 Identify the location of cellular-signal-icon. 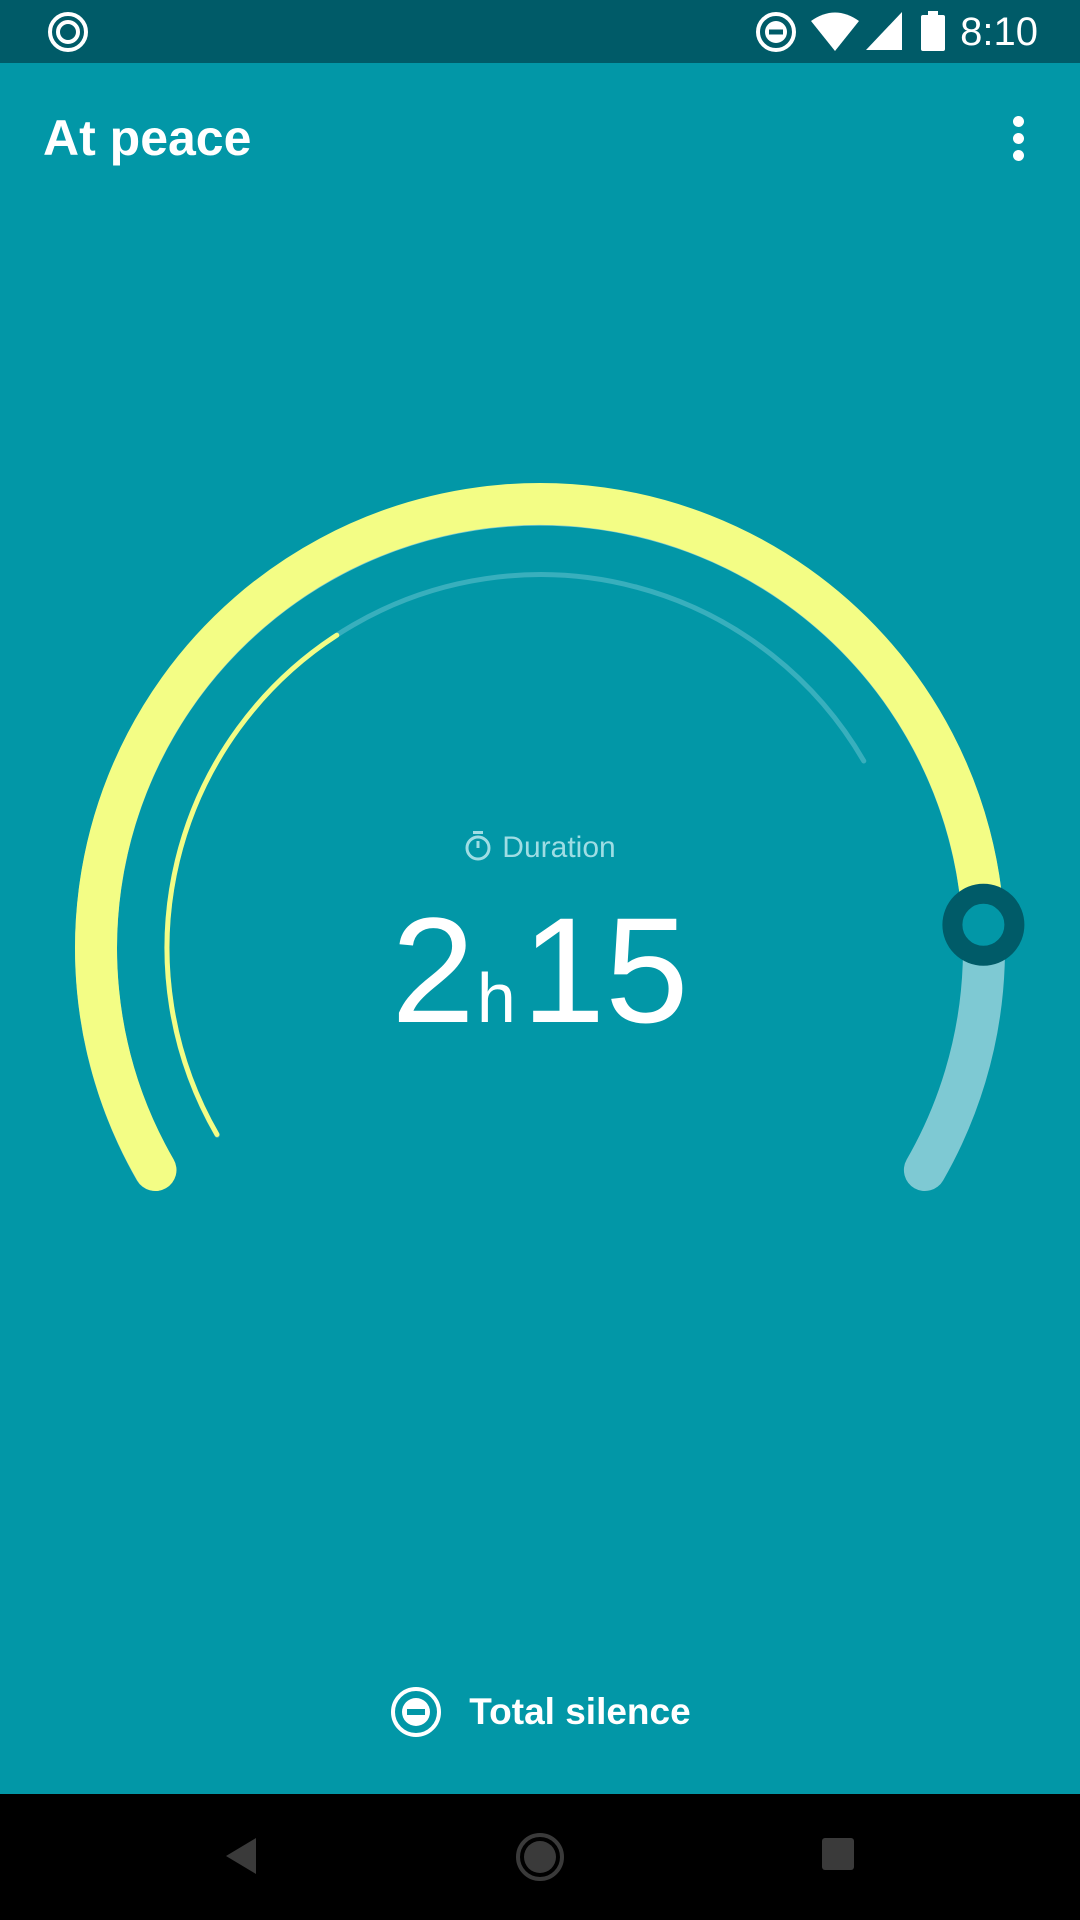
(884, 31).